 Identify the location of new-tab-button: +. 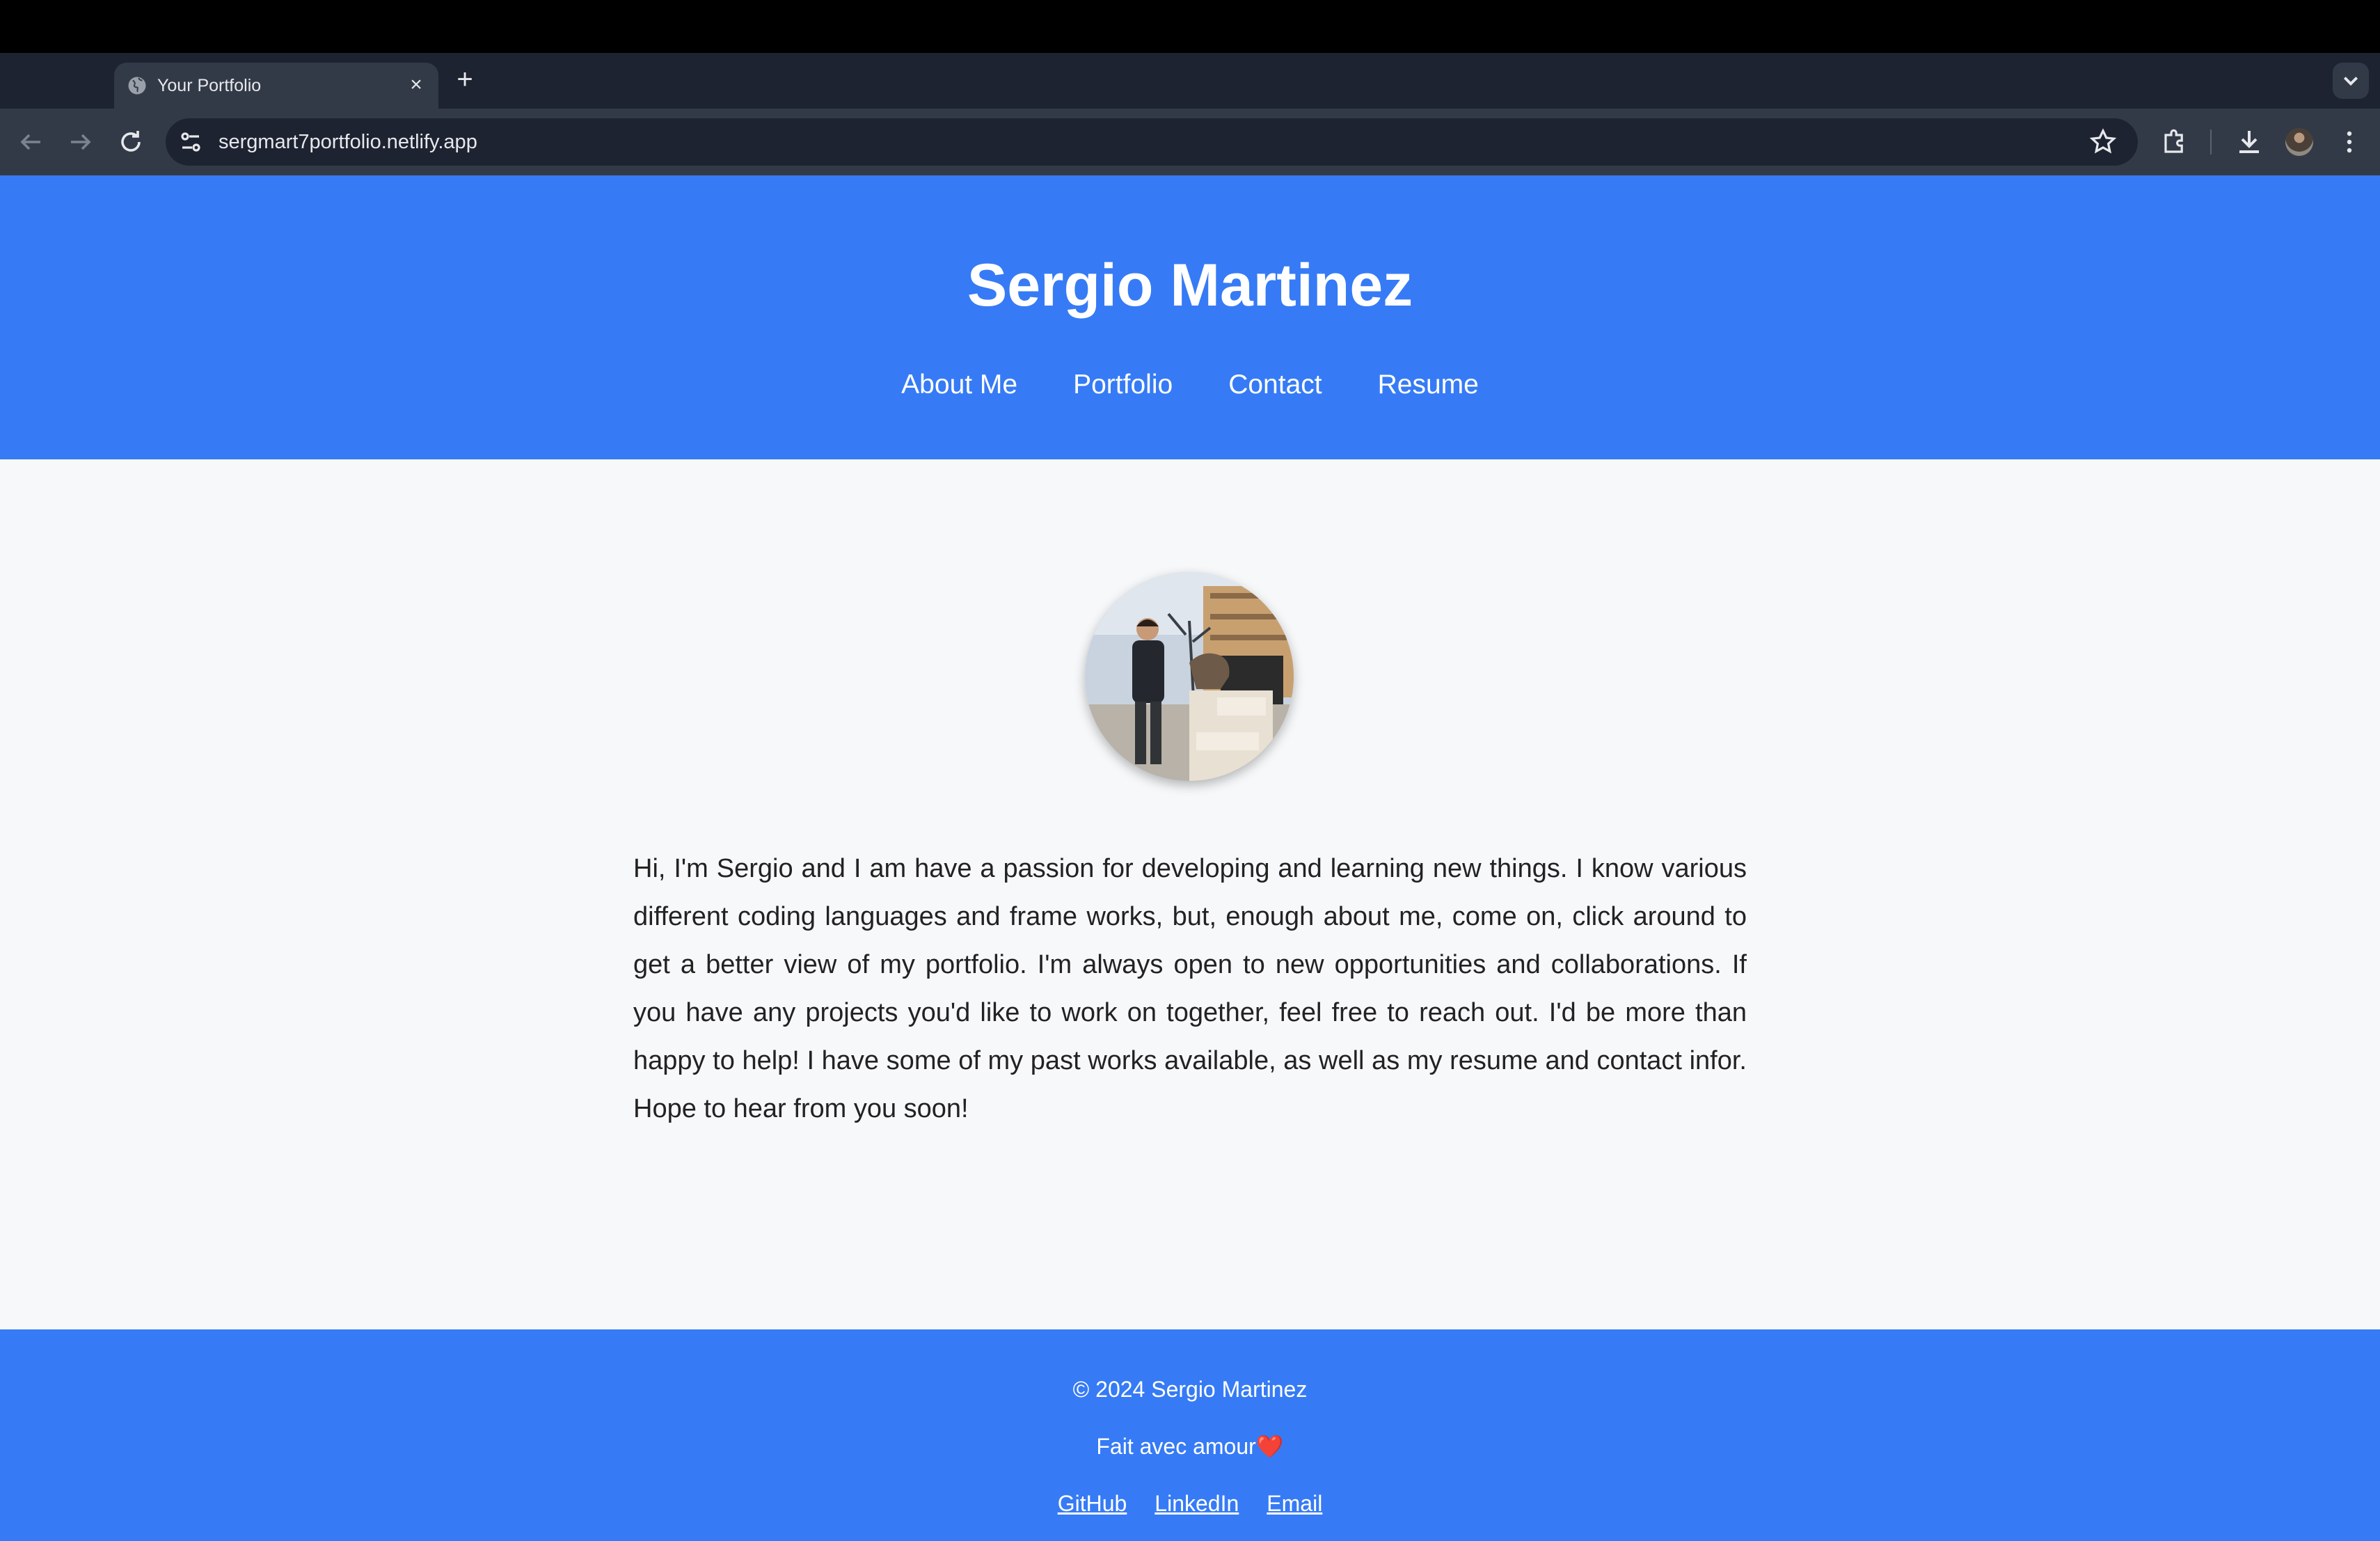
(465, 79).